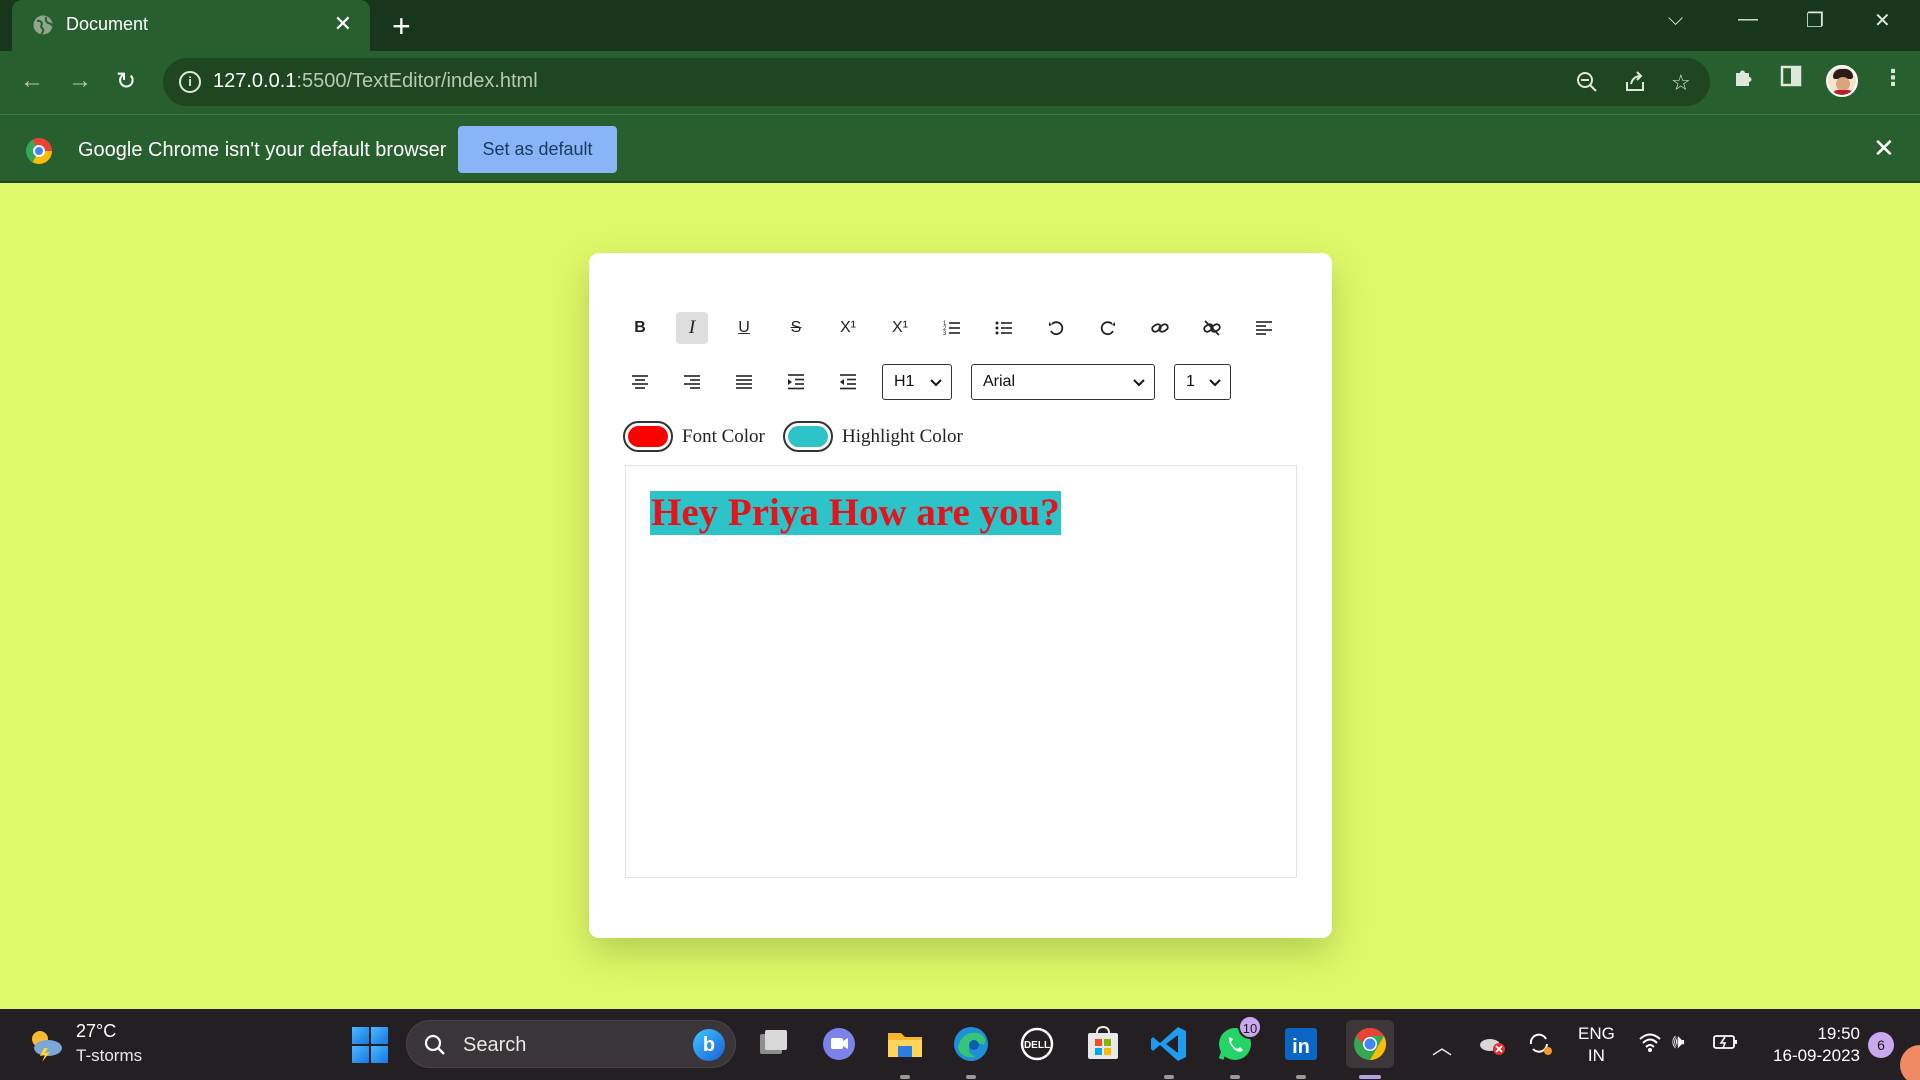  Describe the element at coordinates (537, 149) in the screenshot. I see `set-as-default-button: Set as default` at that location.